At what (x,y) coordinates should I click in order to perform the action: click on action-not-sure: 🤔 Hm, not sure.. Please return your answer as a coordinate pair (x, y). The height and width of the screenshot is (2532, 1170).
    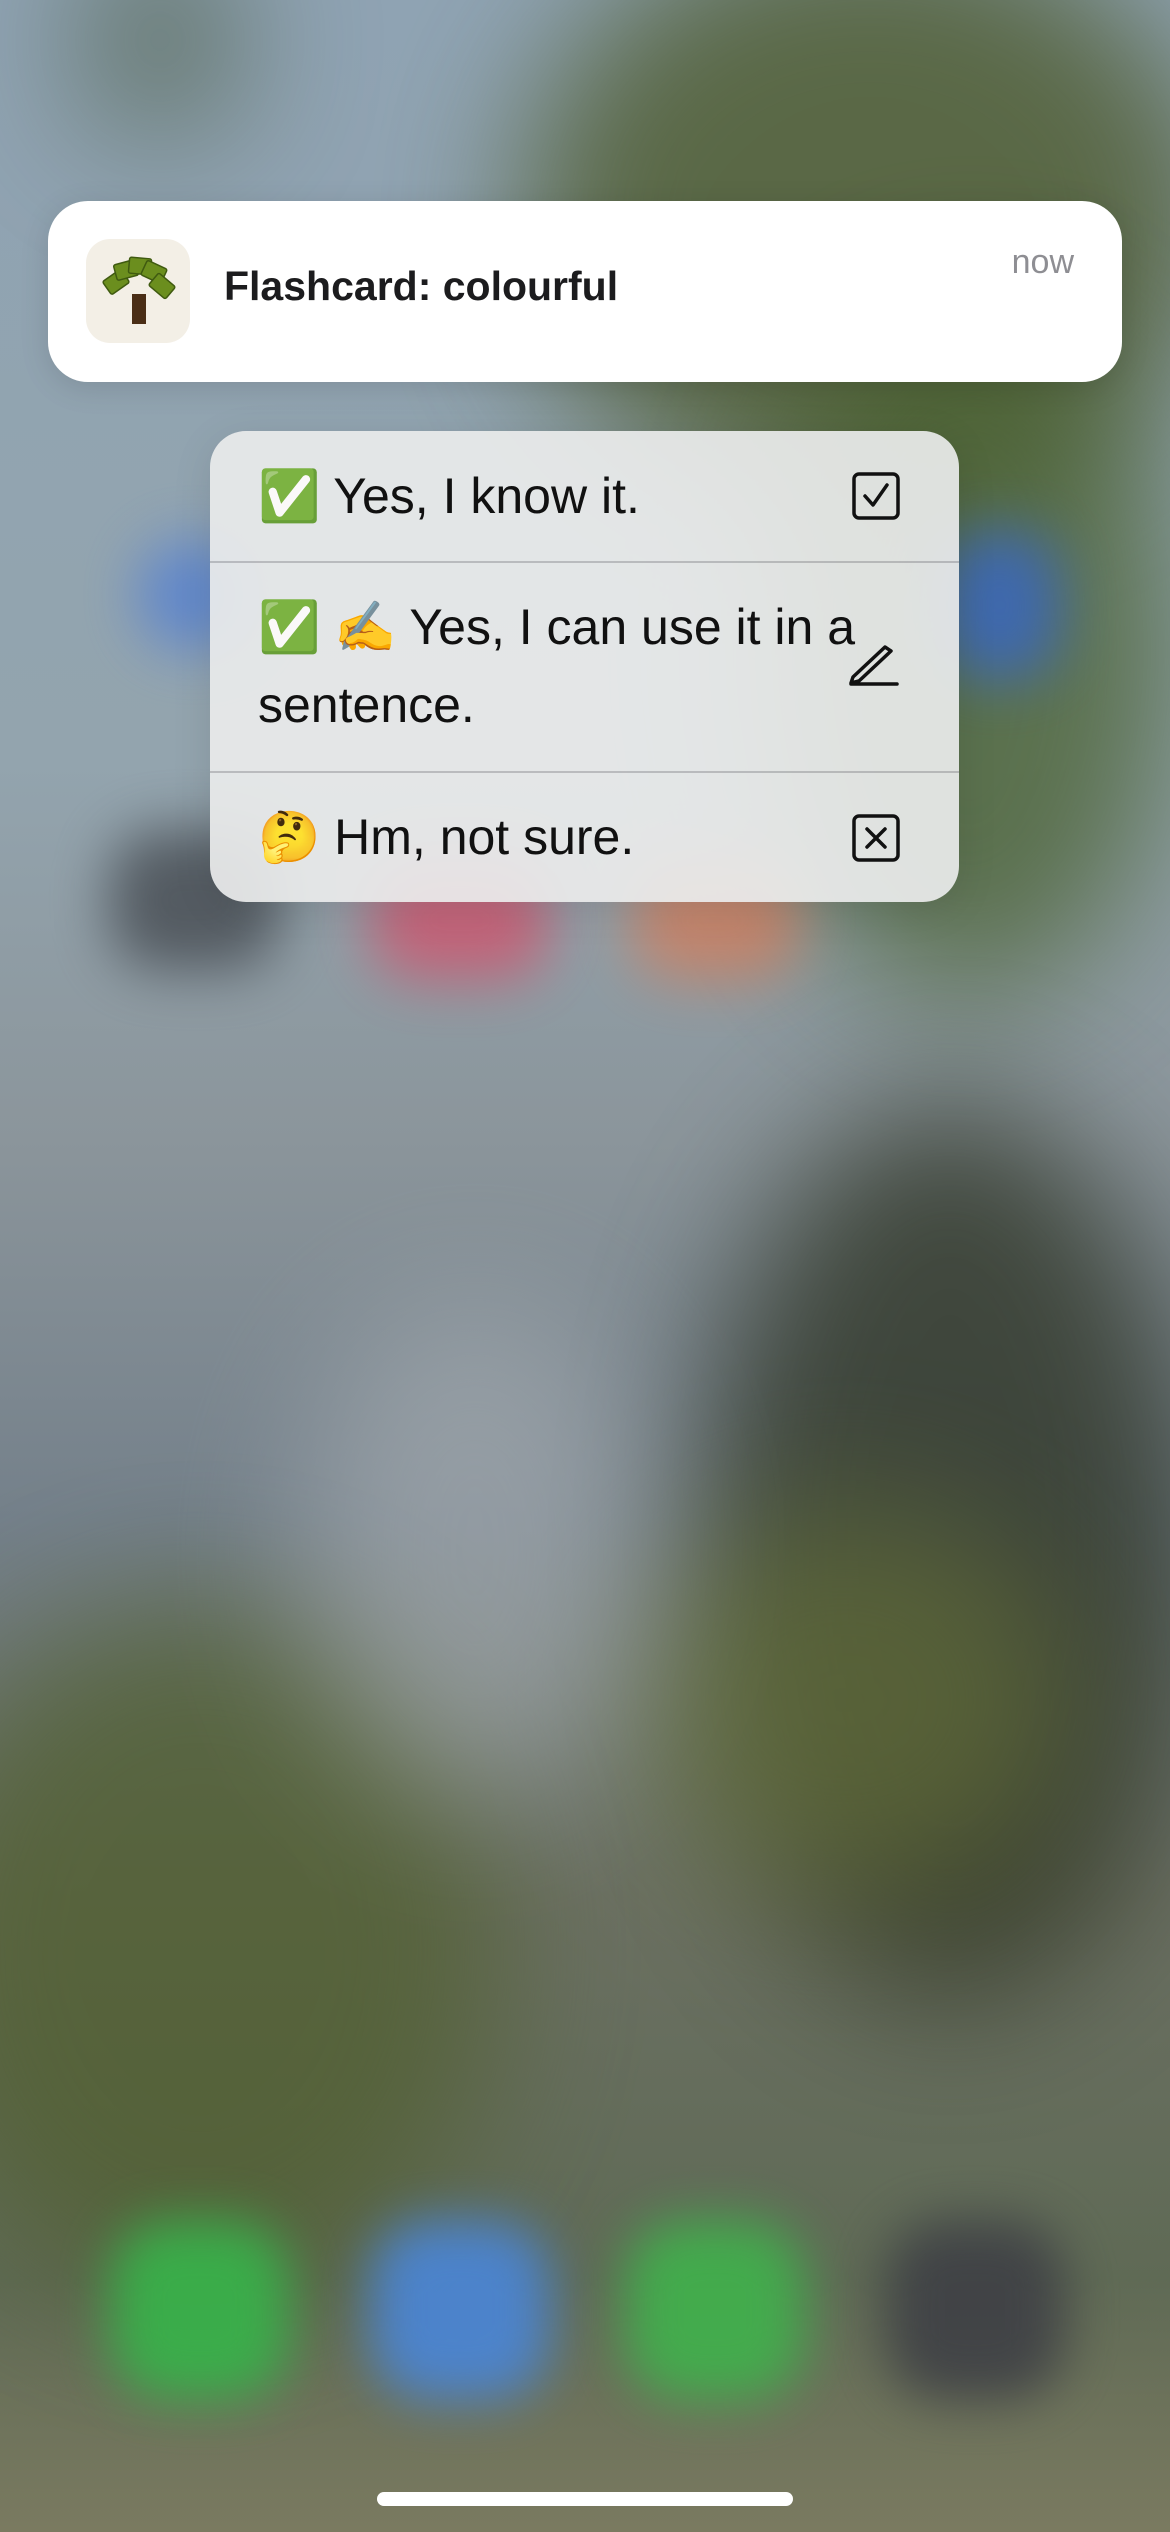
    Looking at the image, I should click on (584, 837).